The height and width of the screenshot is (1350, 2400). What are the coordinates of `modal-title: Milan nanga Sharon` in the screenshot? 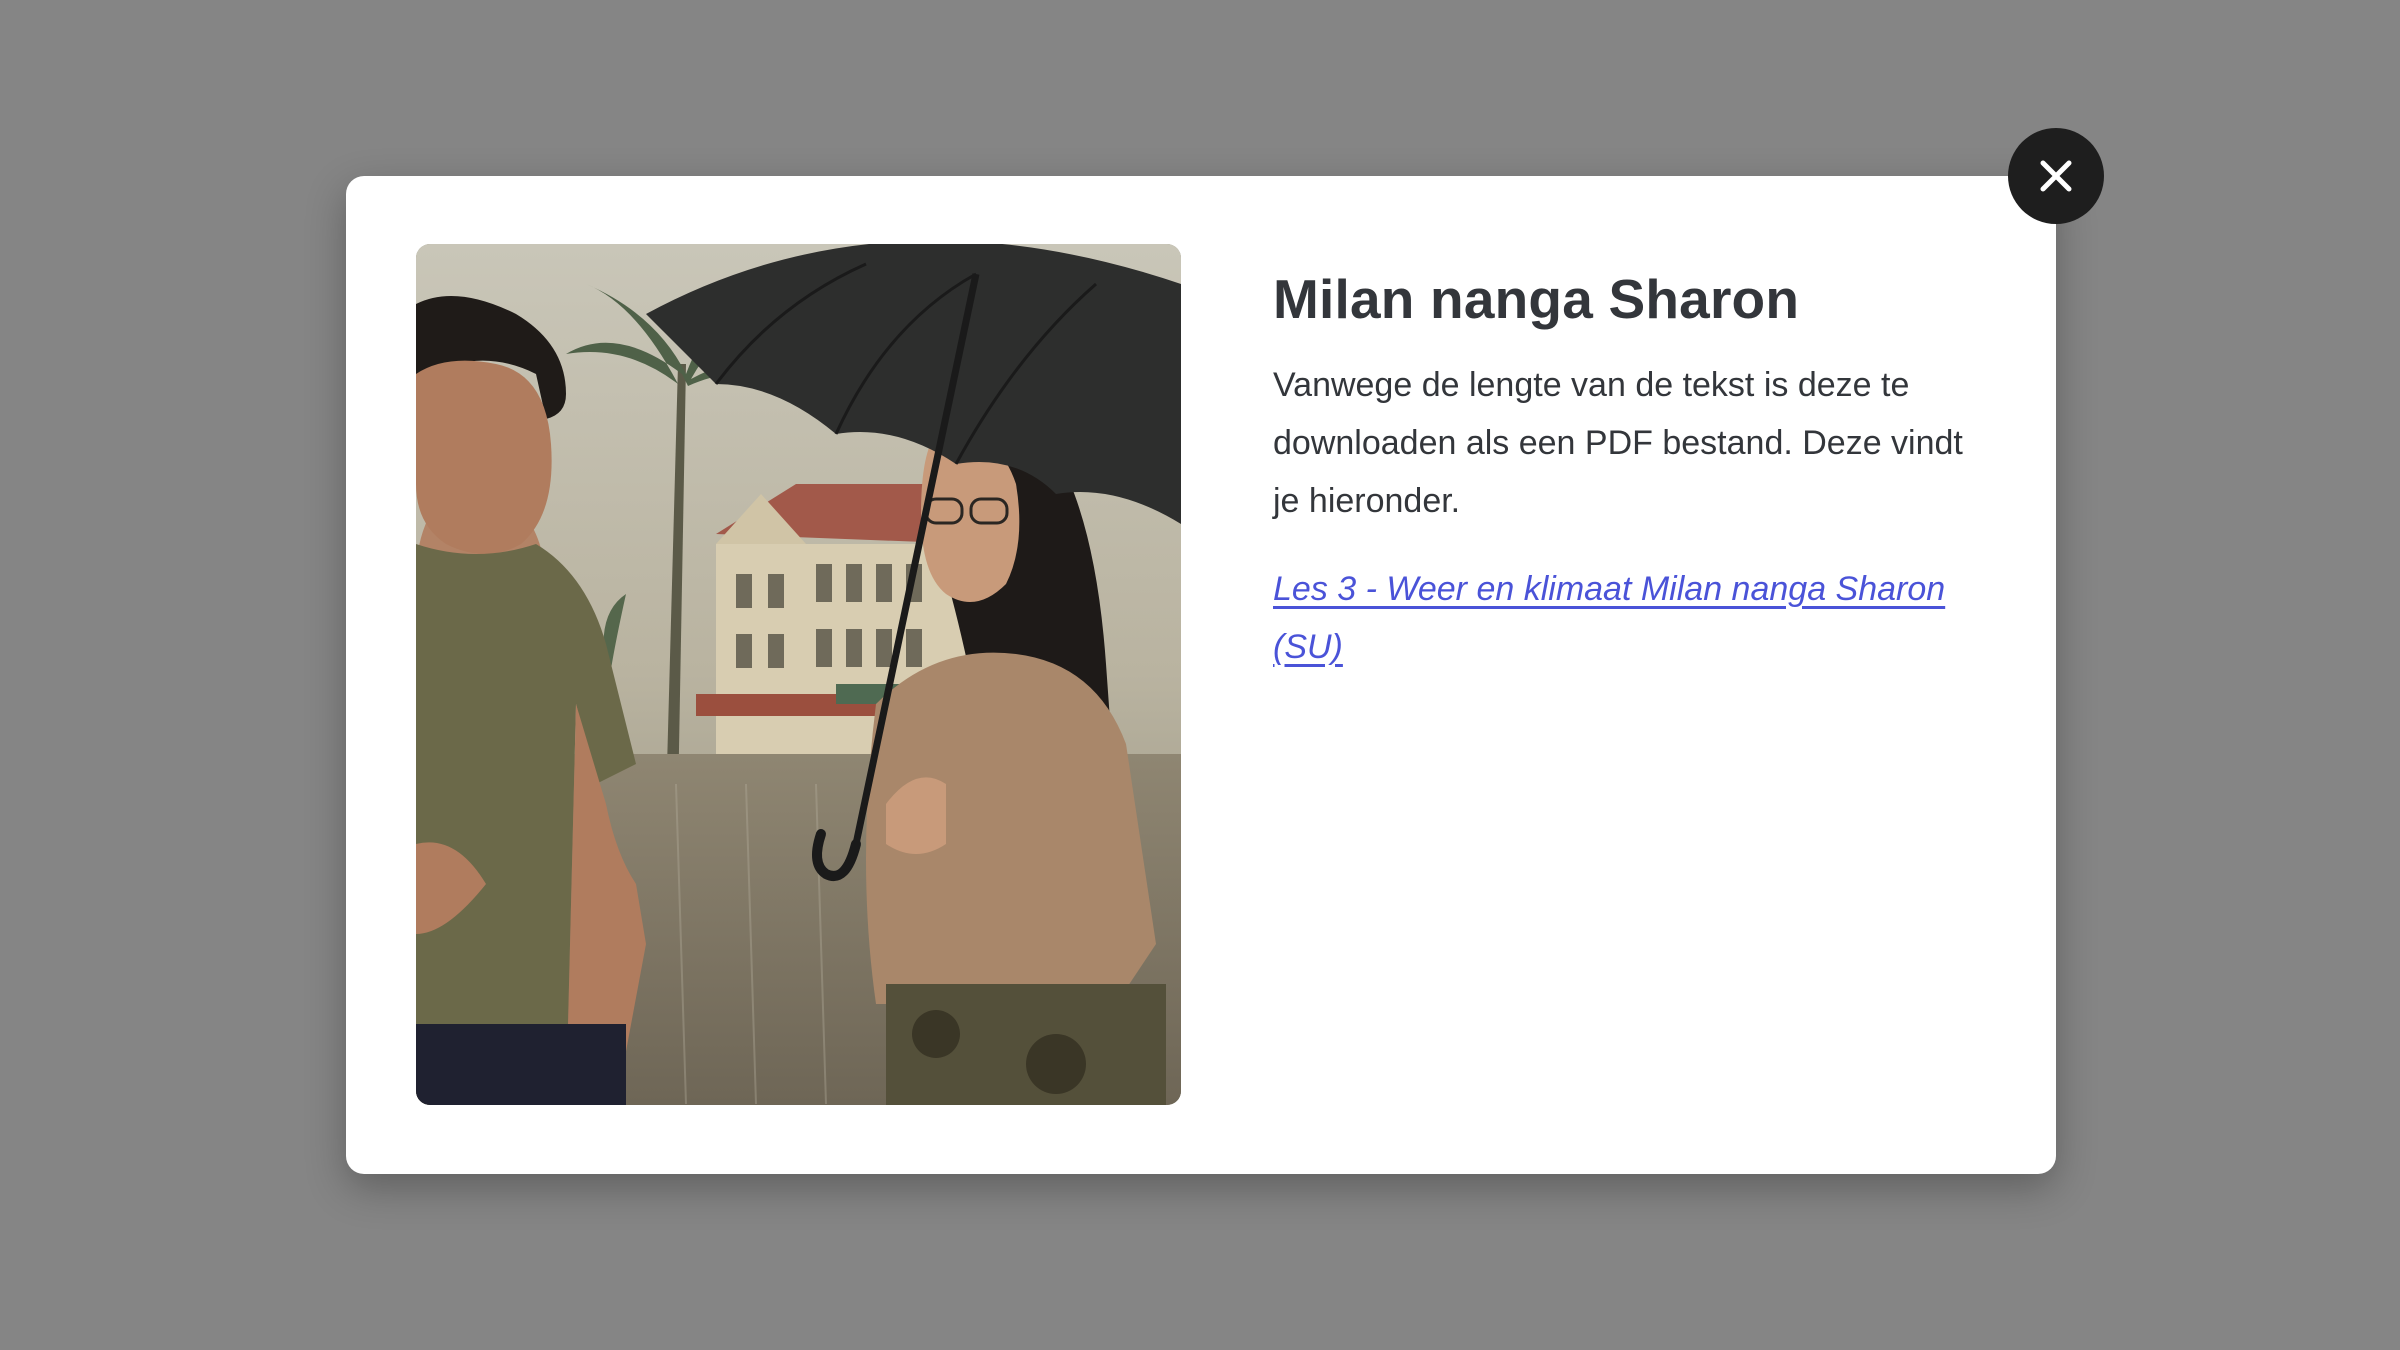 It's located at (1536, 299).